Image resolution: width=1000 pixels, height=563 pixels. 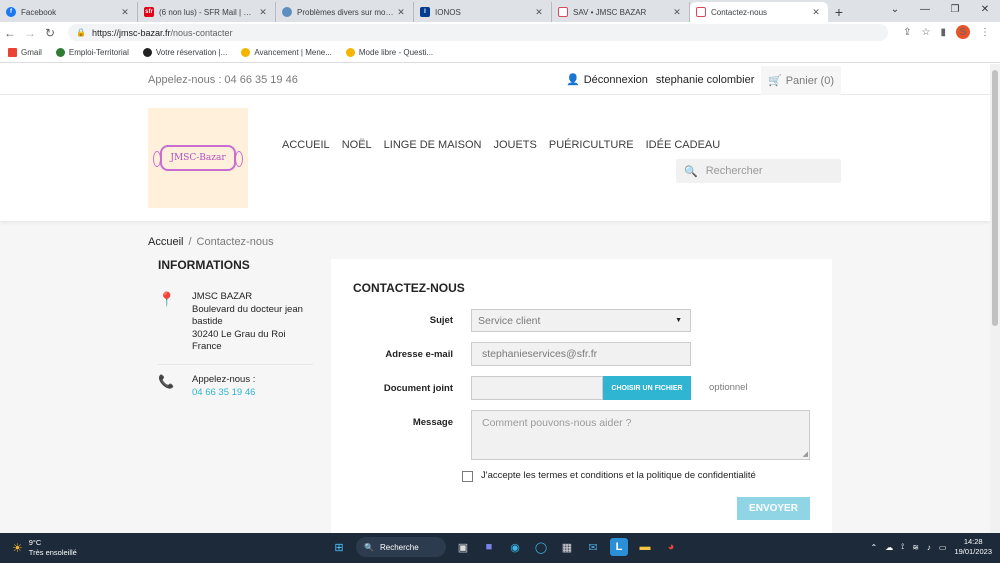 I want to click on task-view-icon: ▣, so click(x=463, y=547).